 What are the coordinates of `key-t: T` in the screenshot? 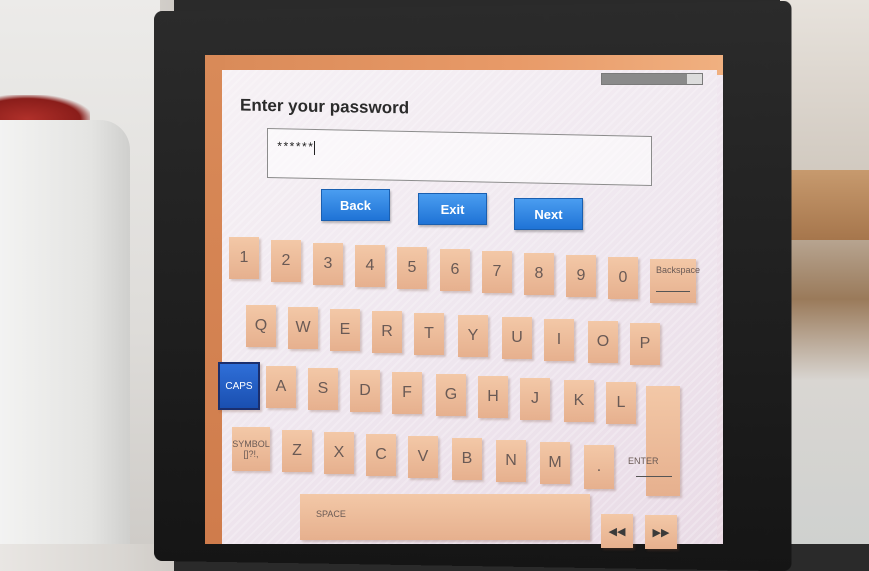 It's located at (429, 334).